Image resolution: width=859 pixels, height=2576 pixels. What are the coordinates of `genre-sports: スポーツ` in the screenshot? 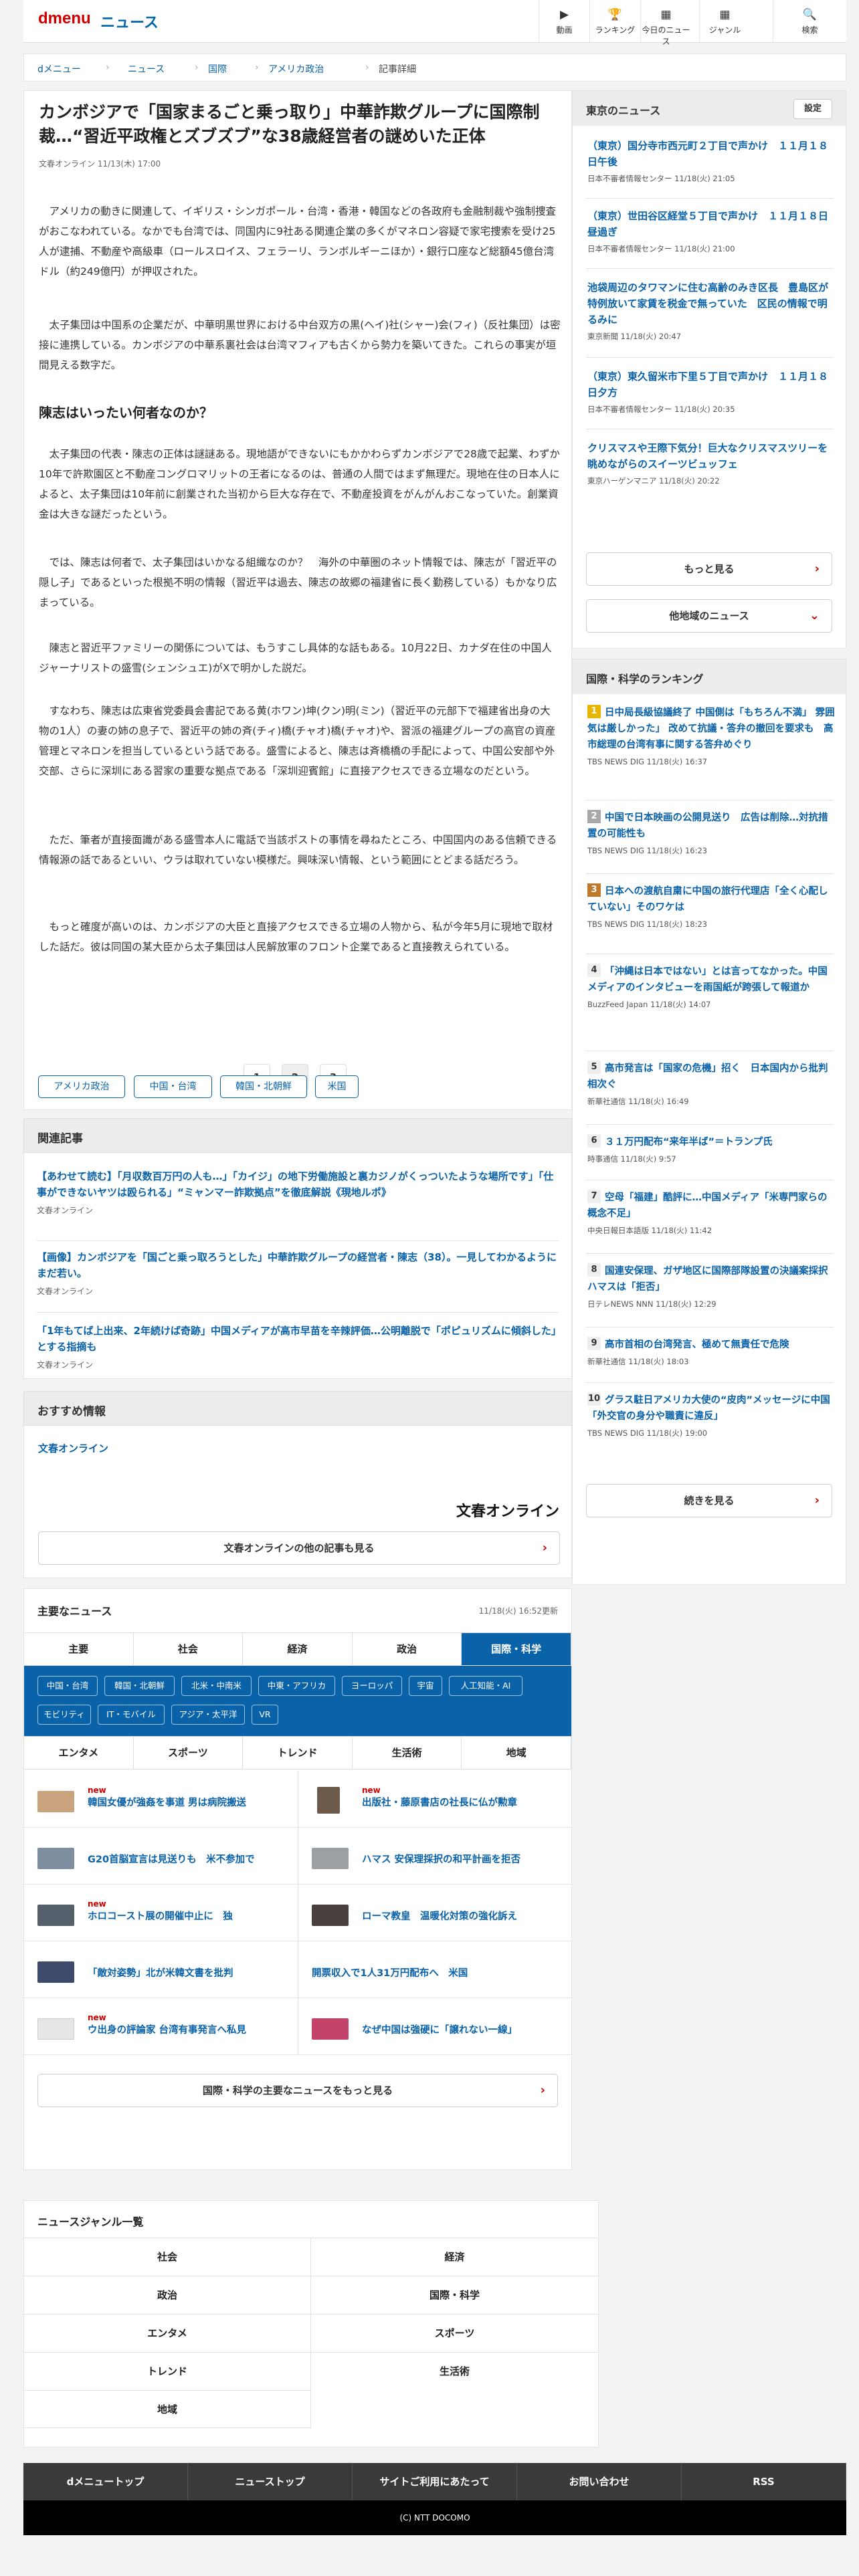 It's located at (454, 2333).